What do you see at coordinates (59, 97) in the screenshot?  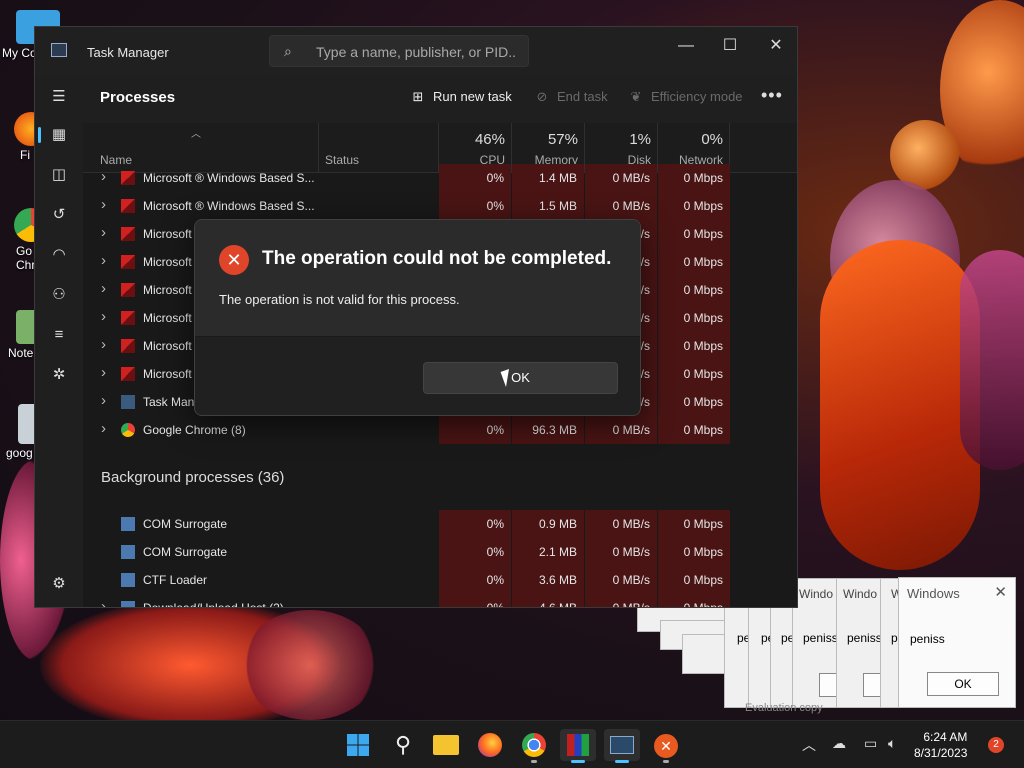 I see `hamburger-menu-icon: ☰` at bounding box center [59, 97].